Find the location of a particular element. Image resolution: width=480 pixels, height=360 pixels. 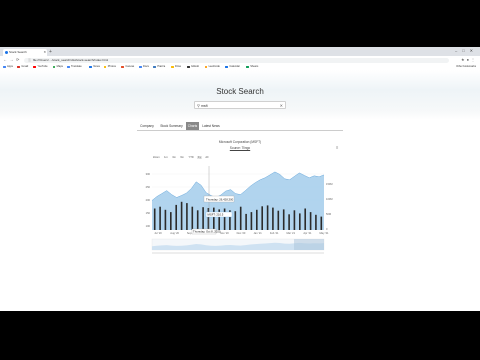

x-tick-label: Aug '20 is located at coordinates (174, 233).